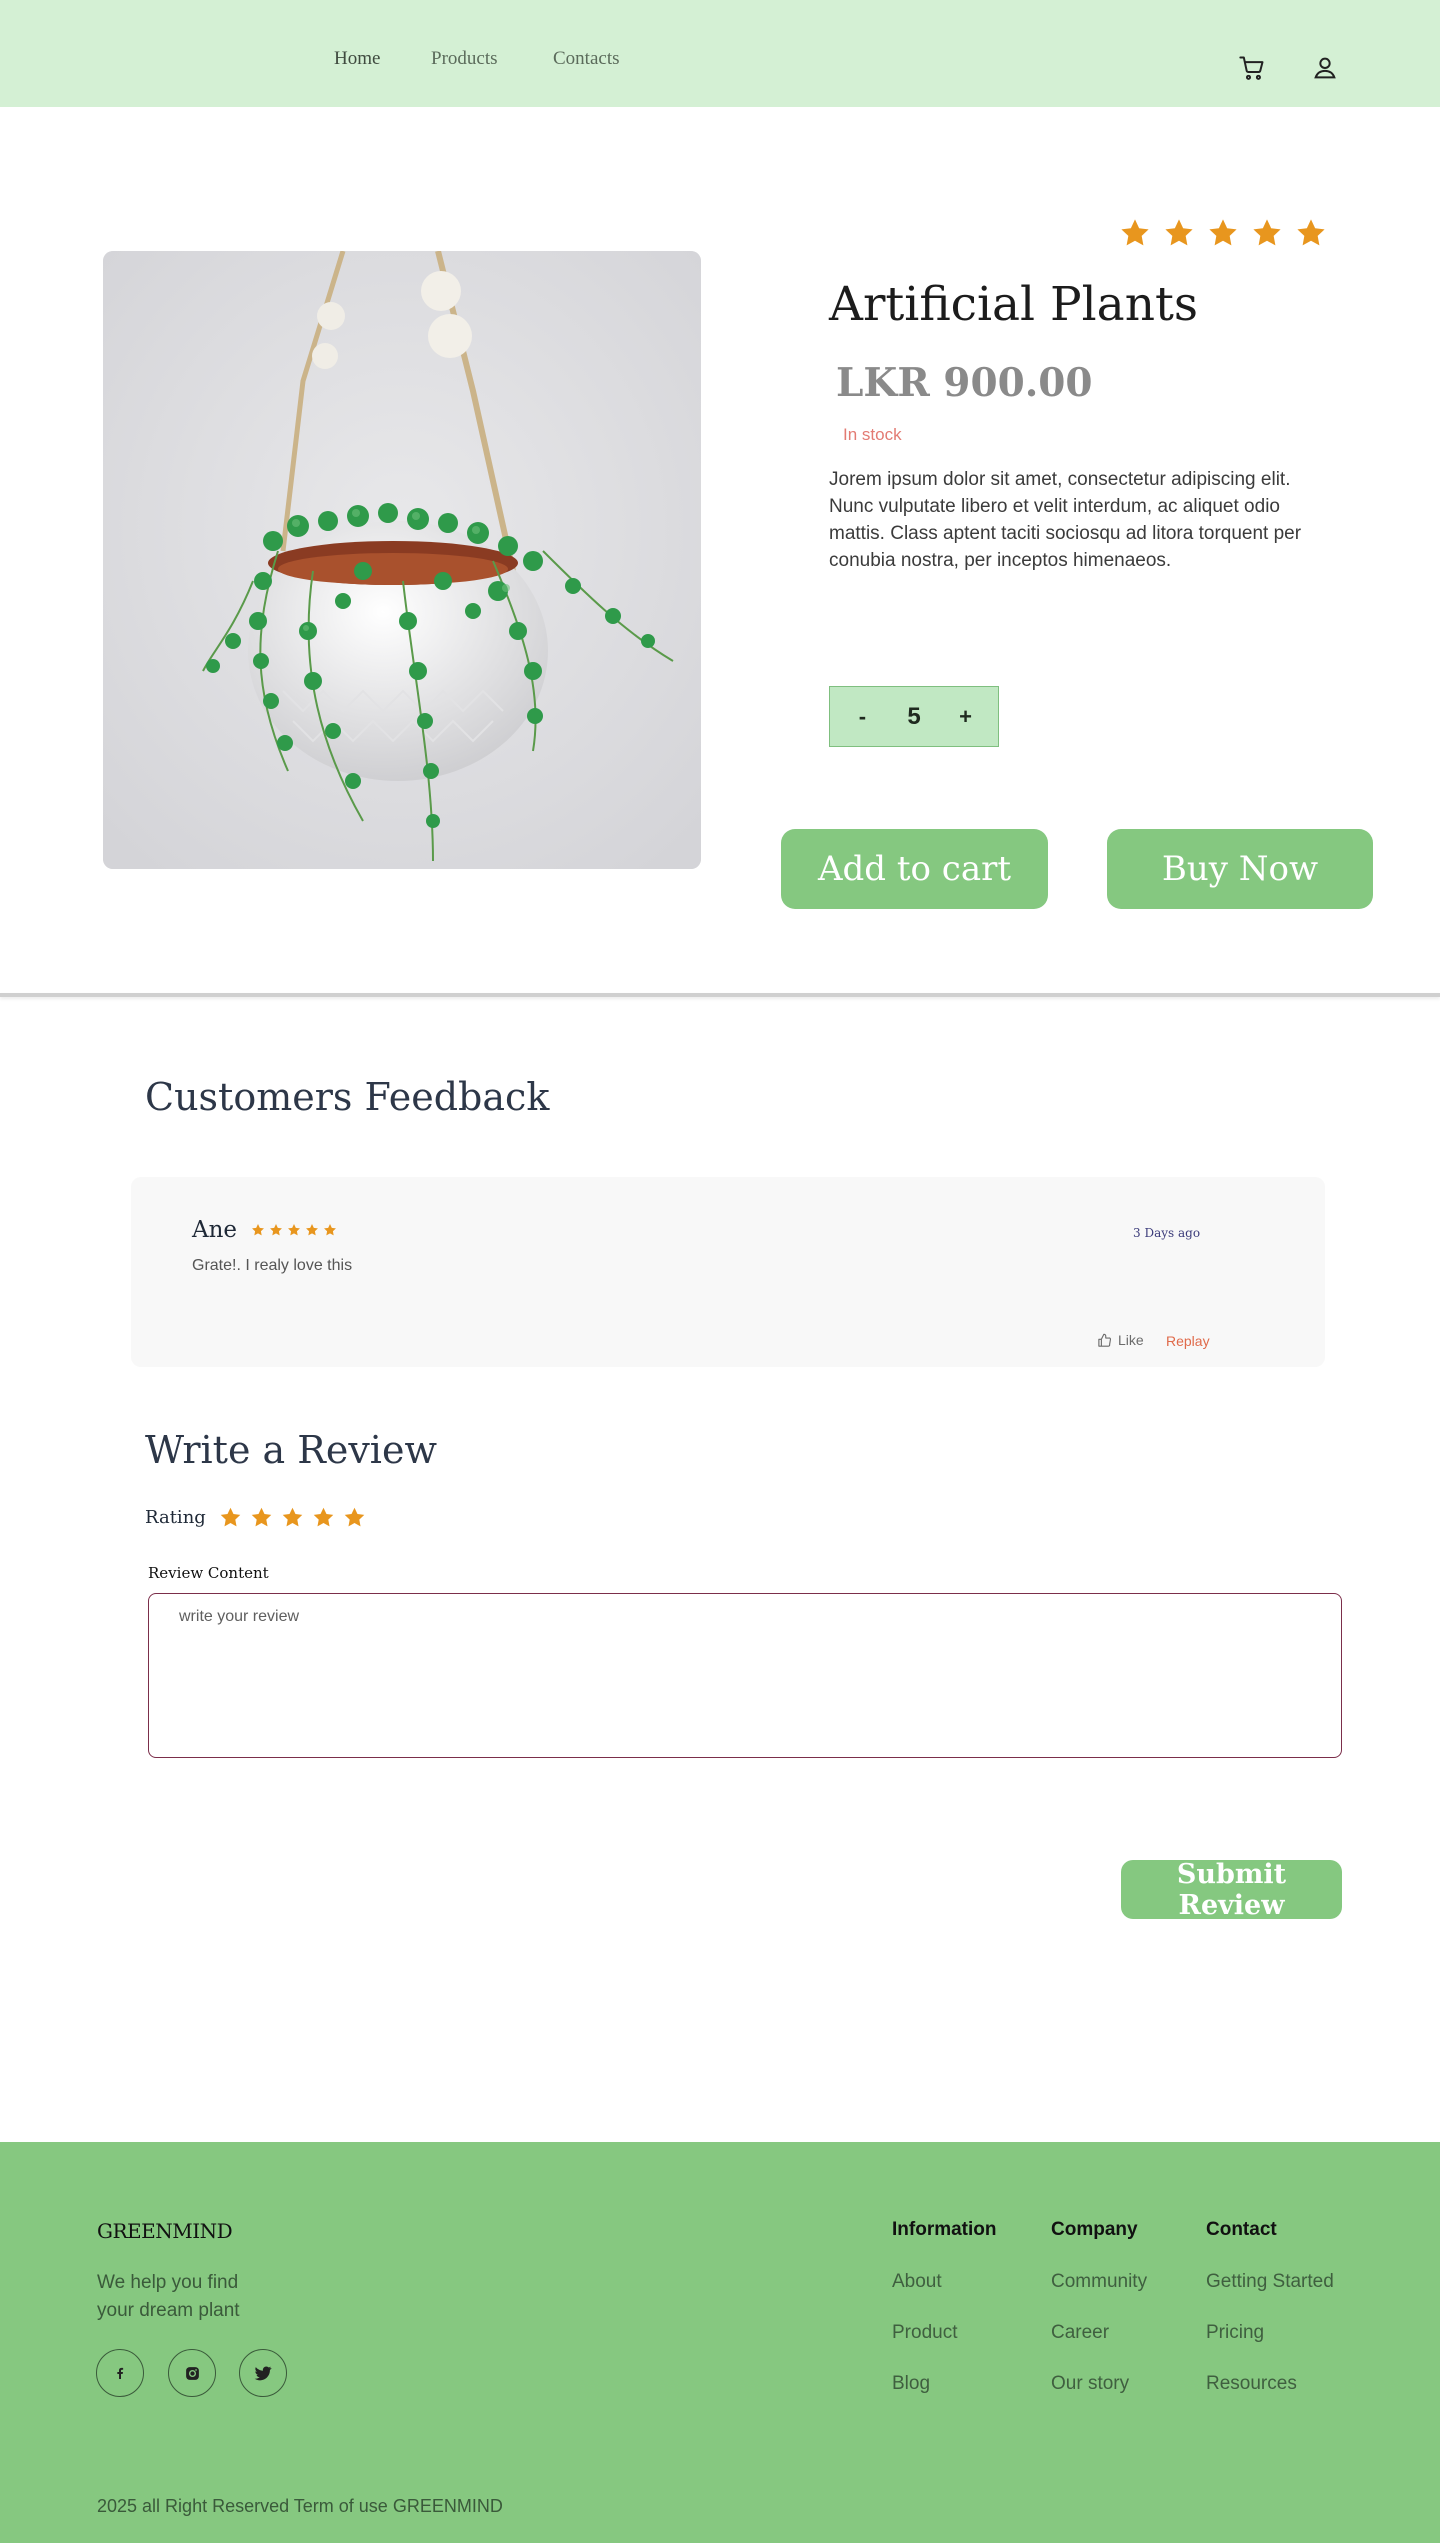 This screenshot has width=1440, height=2543. I want to click on facebook-button, so click(120, 2373).